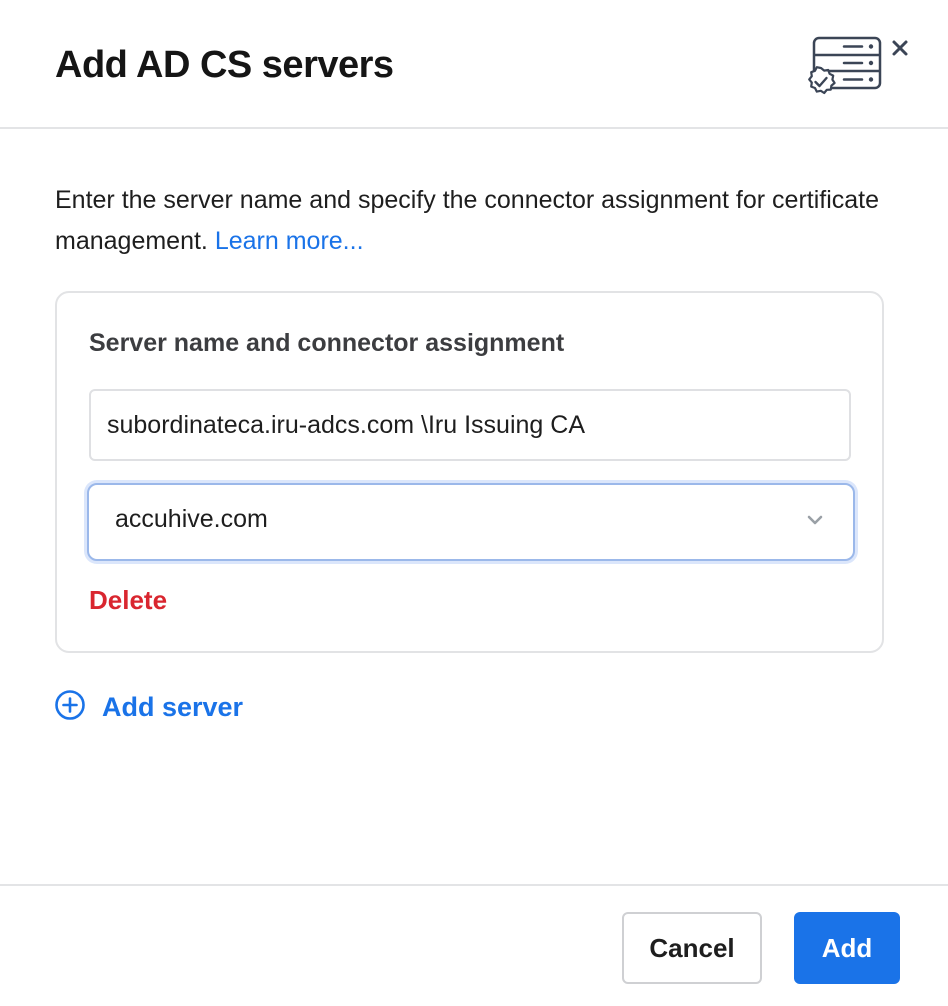 This screenshot has width=948, height=1006. I want to click on dialog-footer: Cancel Add, so click(474, 945).